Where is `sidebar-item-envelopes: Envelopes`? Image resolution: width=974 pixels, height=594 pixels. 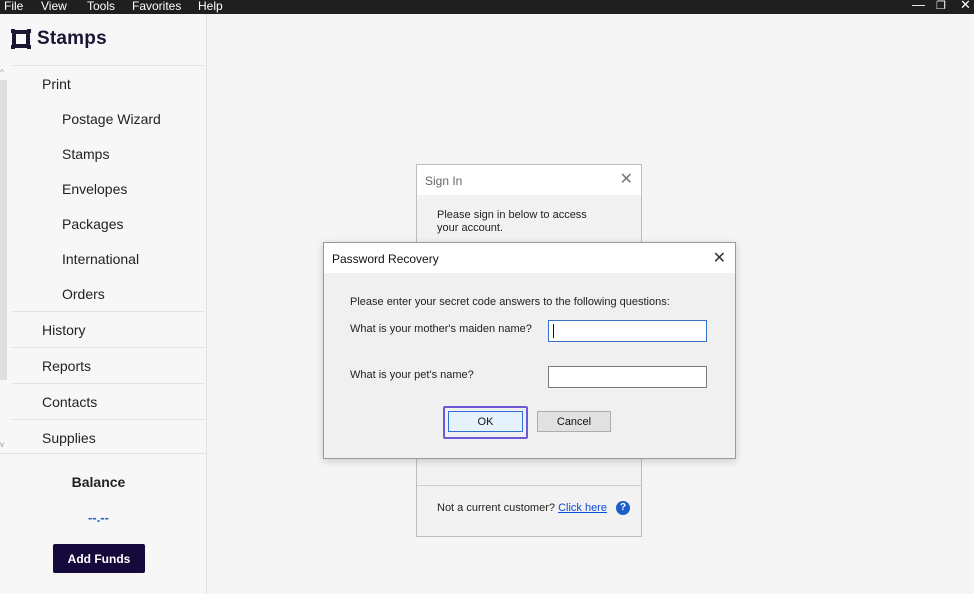
sidebar-item-envelopes: Envelopes is located at coordinates (94, 189).